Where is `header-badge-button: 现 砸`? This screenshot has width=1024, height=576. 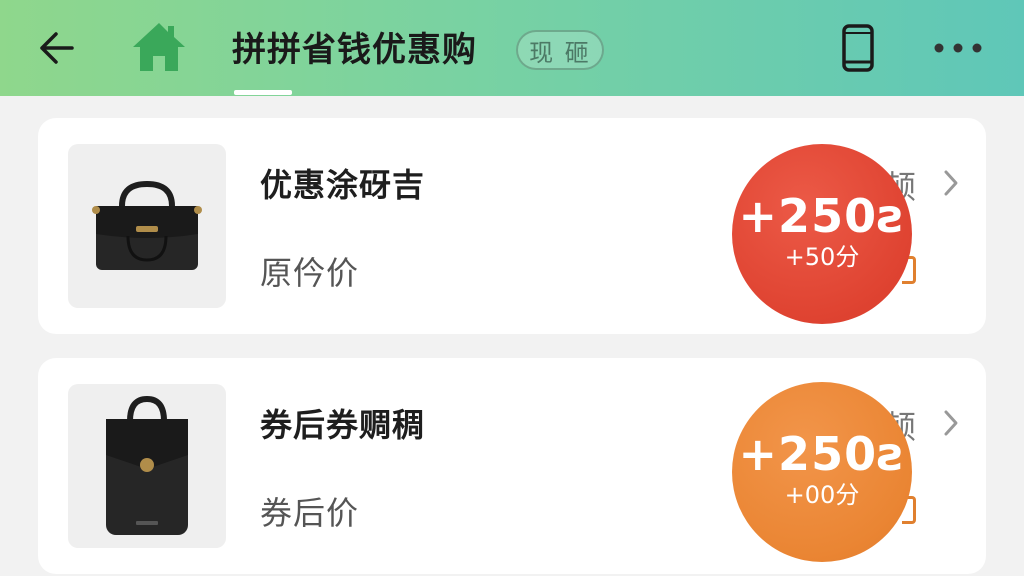
header-badge-button: 现 砸 is located at coordinates (560, 50).